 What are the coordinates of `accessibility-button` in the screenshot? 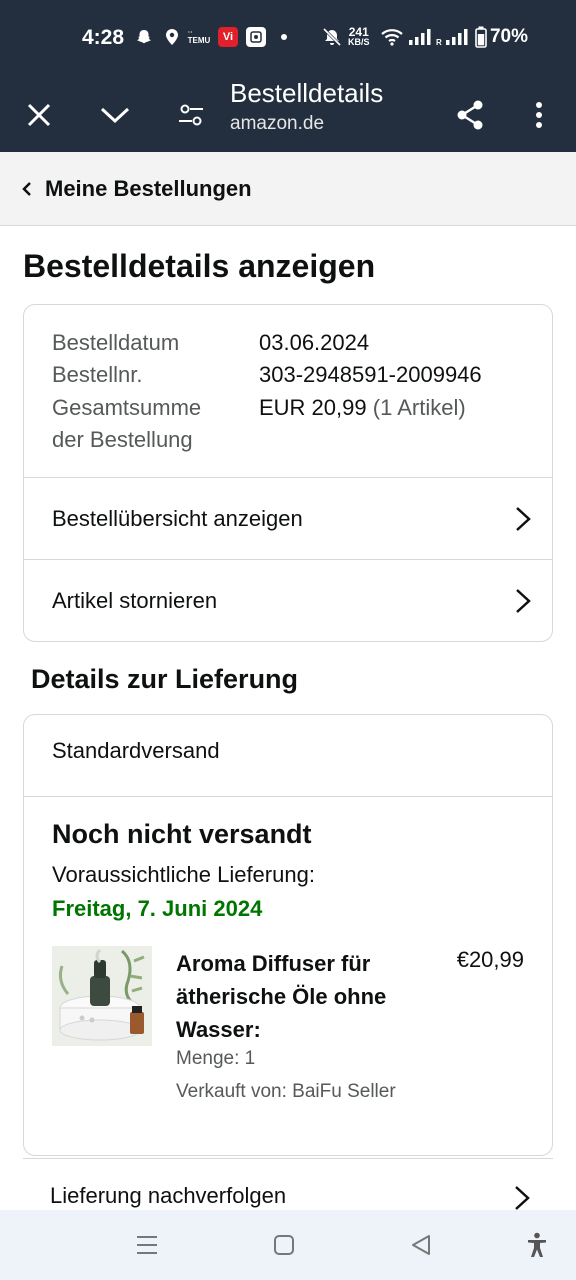 It's located at (537, 1245).